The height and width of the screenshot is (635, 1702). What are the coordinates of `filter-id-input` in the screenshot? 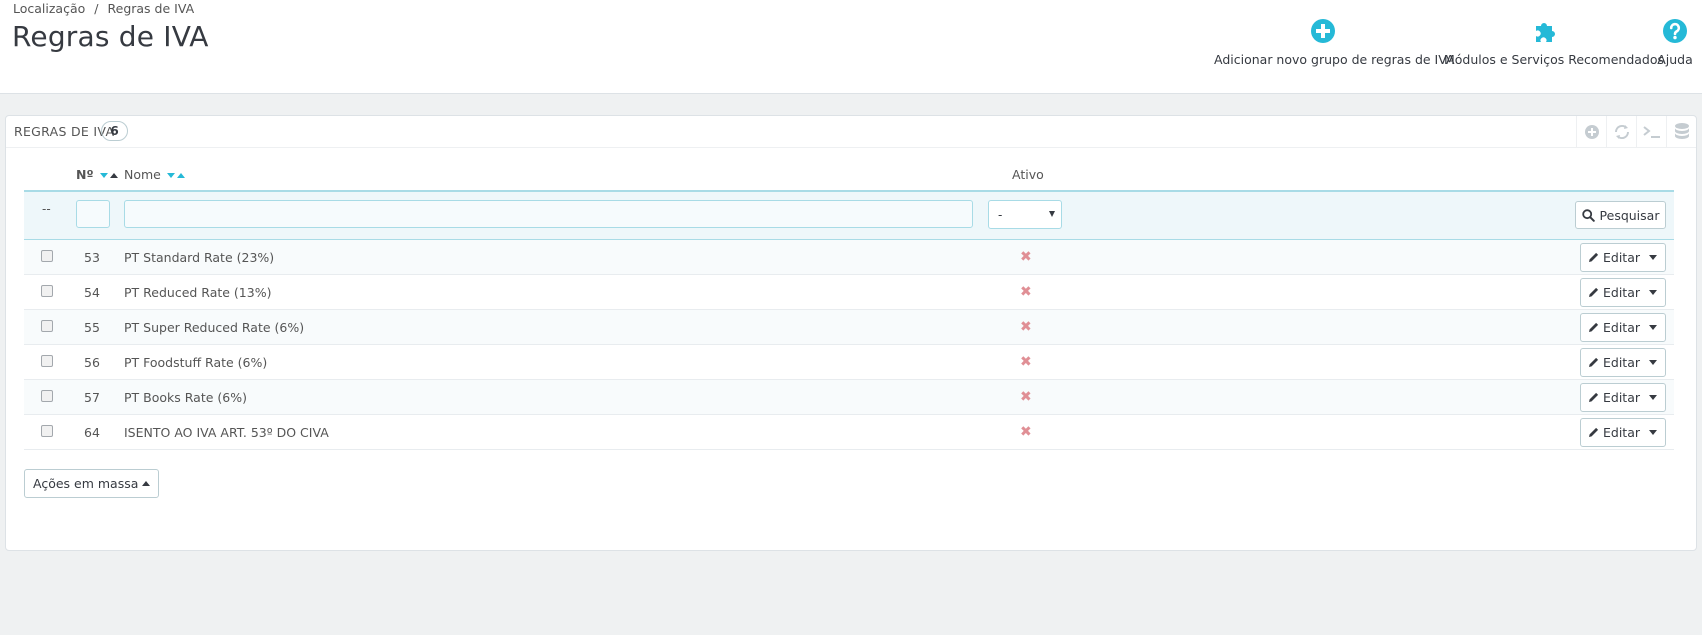 It's located at (93, 214).